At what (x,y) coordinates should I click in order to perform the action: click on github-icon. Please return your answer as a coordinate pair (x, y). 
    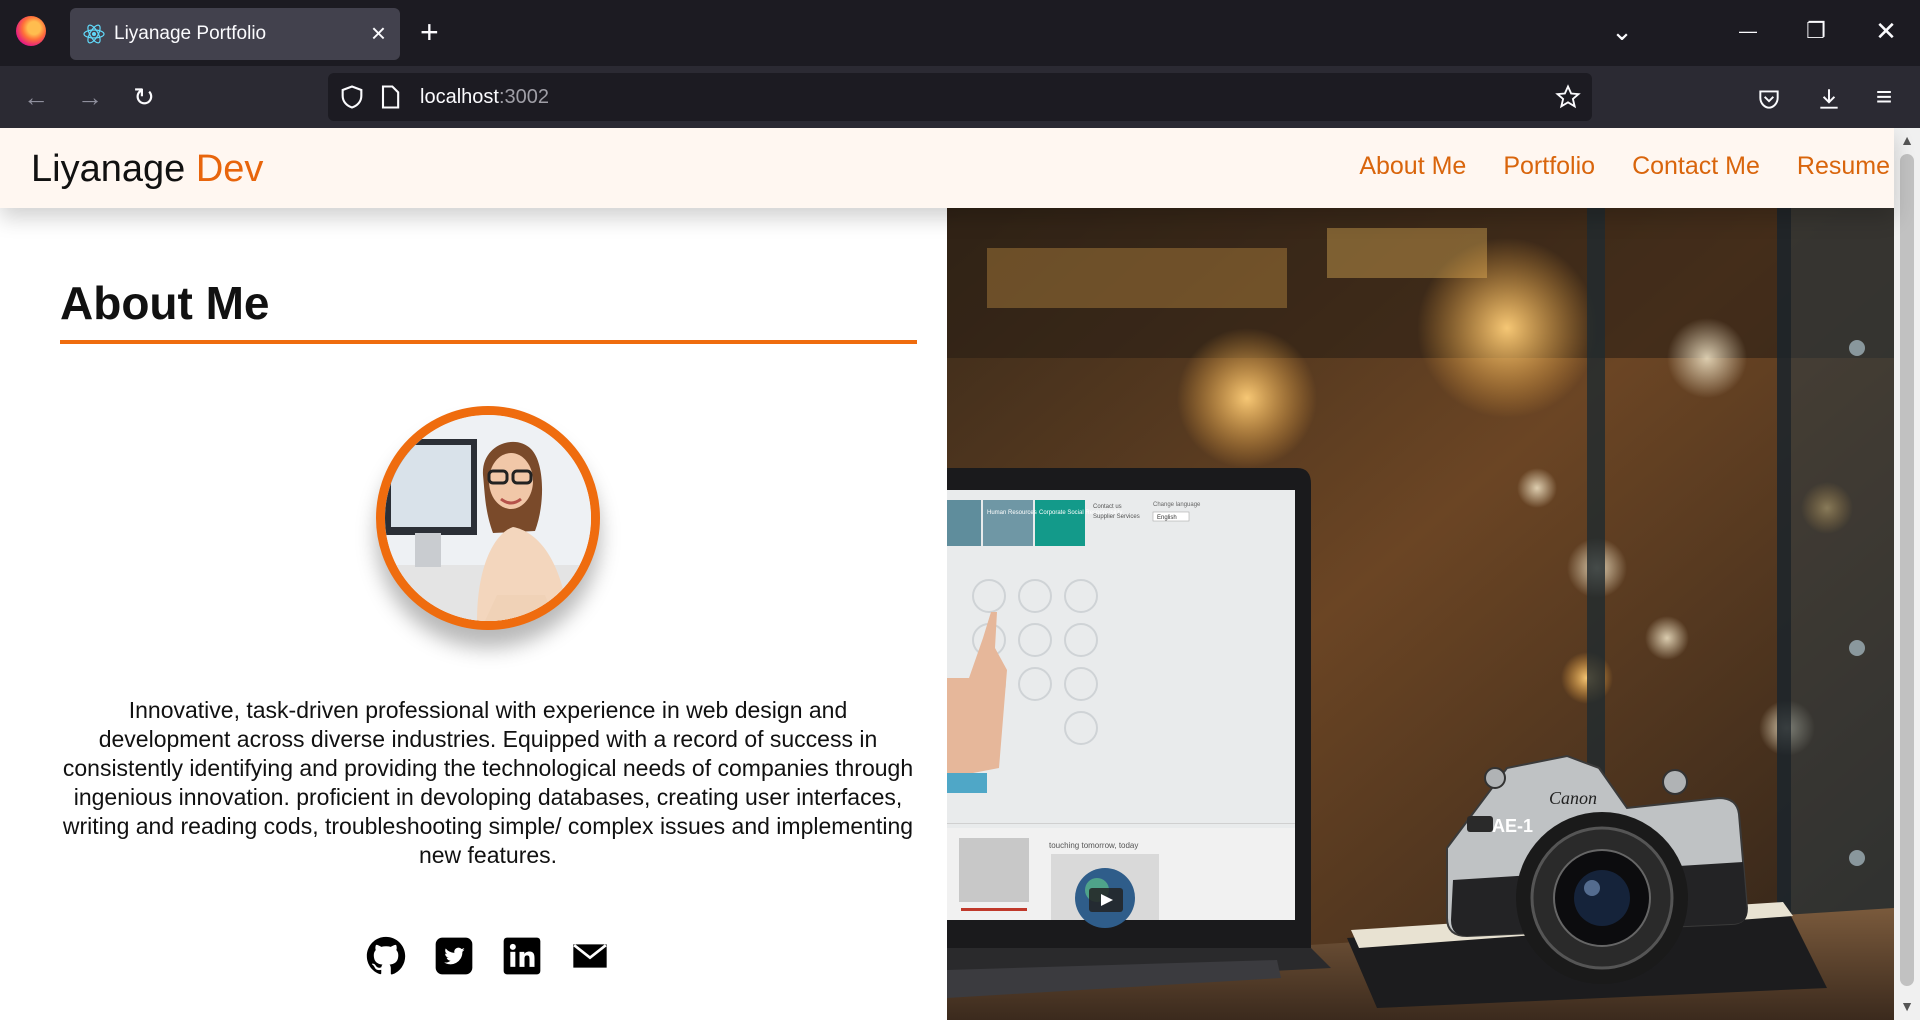
    Looking at the image, I should click on (386, 956).